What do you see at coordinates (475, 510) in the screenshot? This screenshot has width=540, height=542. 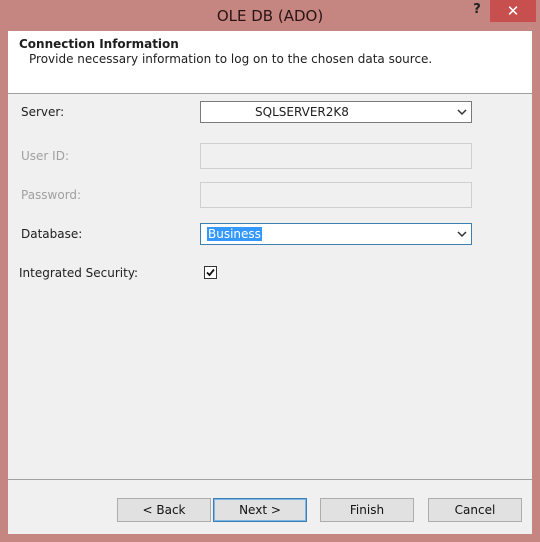 I see `cancel-button: Cancel` at bounding box center [475, 510].